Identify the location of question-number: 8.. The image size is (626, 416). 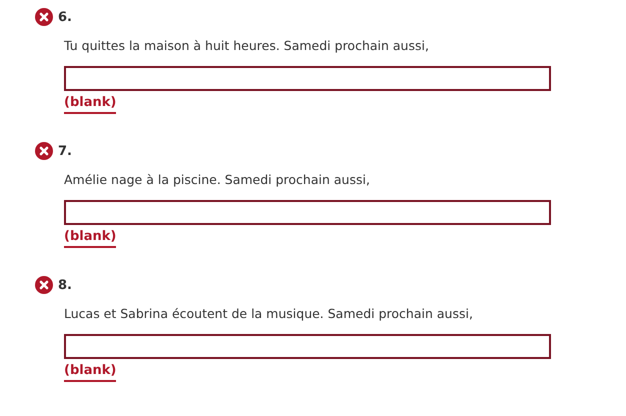
(65, 285).